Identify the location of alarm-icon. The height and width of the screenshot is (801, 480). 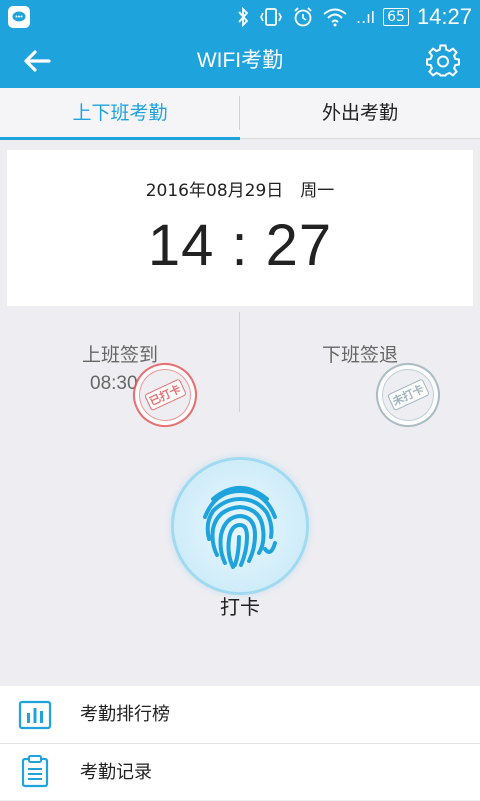
(303, 17).